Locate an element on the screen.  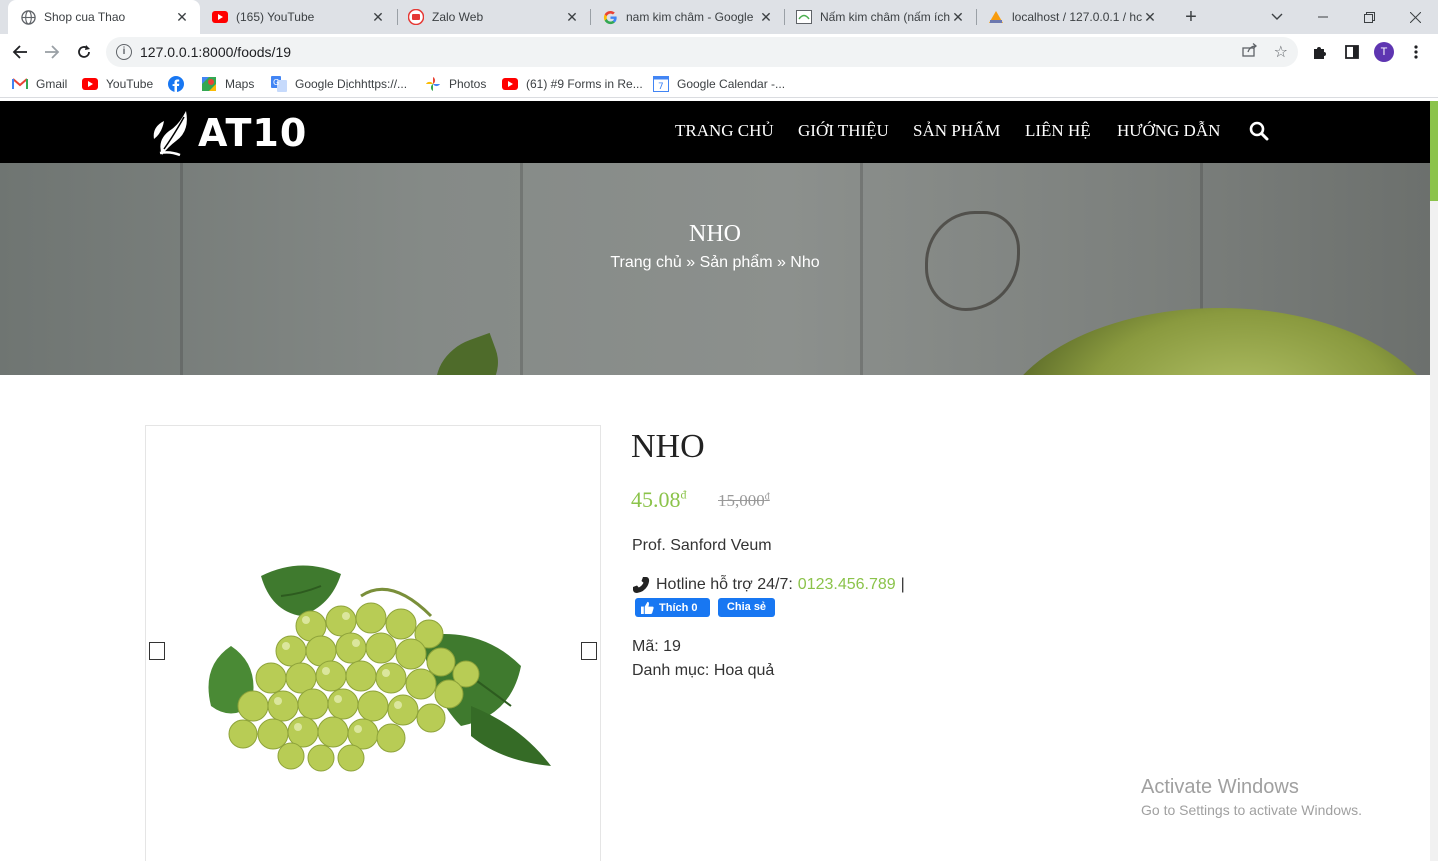
hero-title: NHO is located at coordinates (715, 234).